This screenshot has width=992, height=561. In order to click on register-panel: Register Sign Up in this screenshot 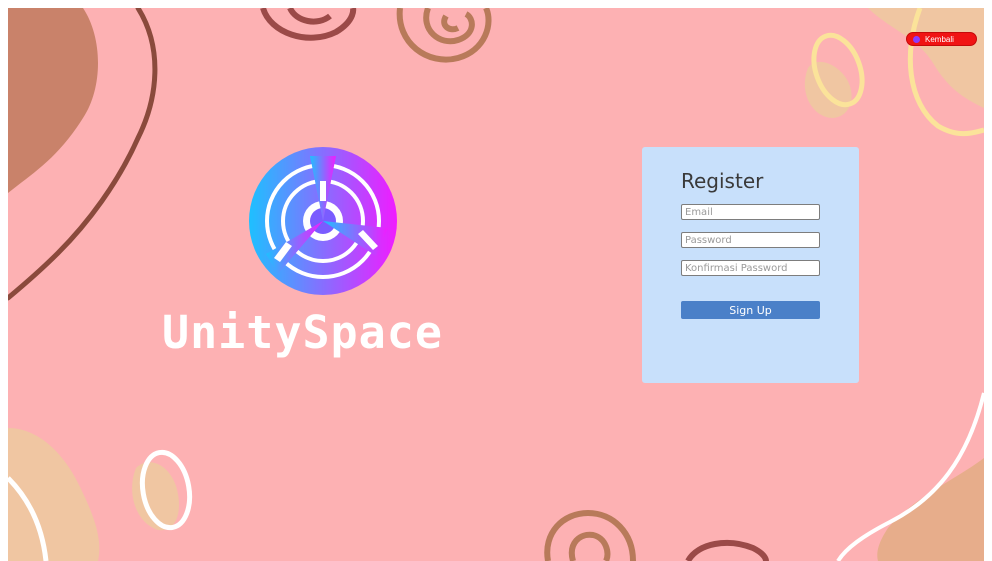, I will do `click(750, 265)`.